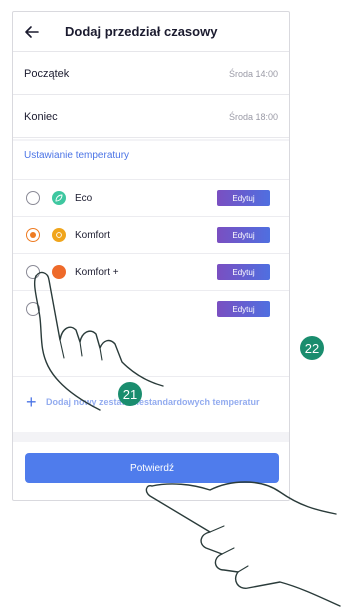 This screenshot has width=360, height=610. Describe the element at coordinates (97, 272) in the screenshot. I see `komfort-plus-label: Komfort +` at that location.